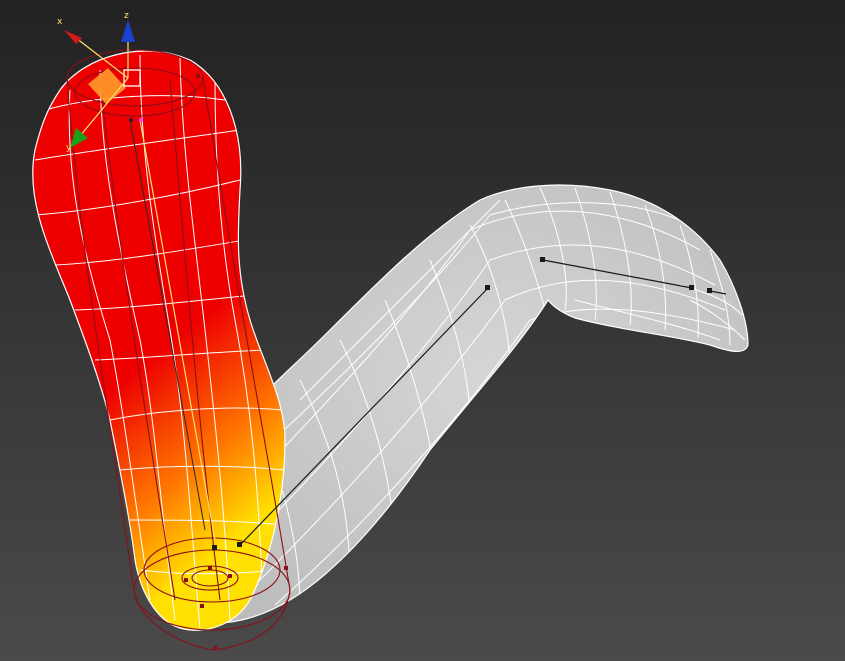  What do you see at coordinates (239, 544) in the screenshot?
I see `bone-joint-elbow` at bounding box center [239, 544].